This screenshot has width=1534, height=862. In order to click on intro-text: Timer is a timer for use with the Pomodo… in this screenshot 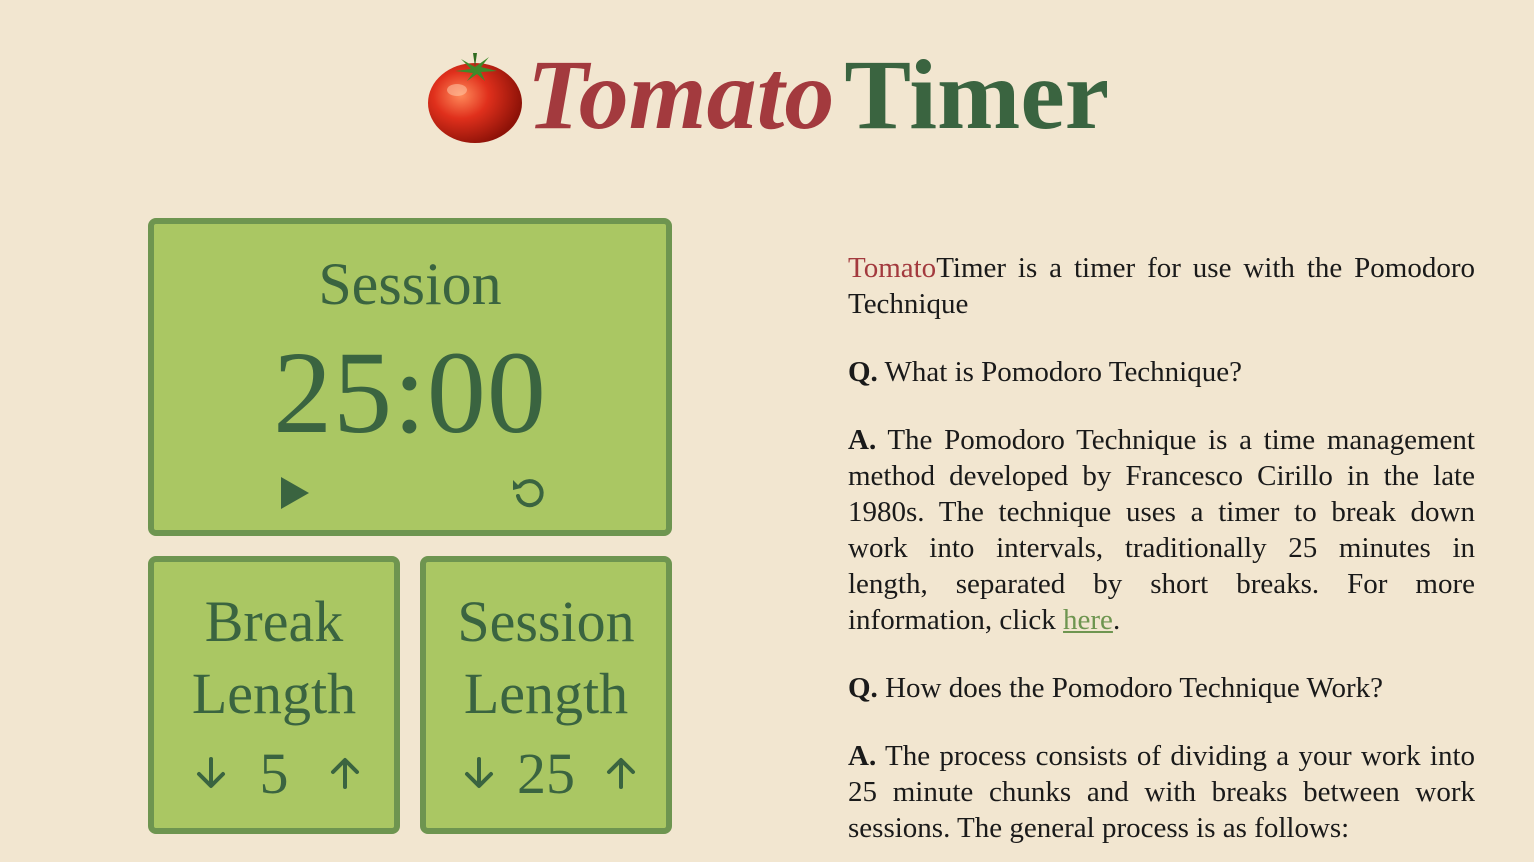, I will do `click(1161, 286)`.